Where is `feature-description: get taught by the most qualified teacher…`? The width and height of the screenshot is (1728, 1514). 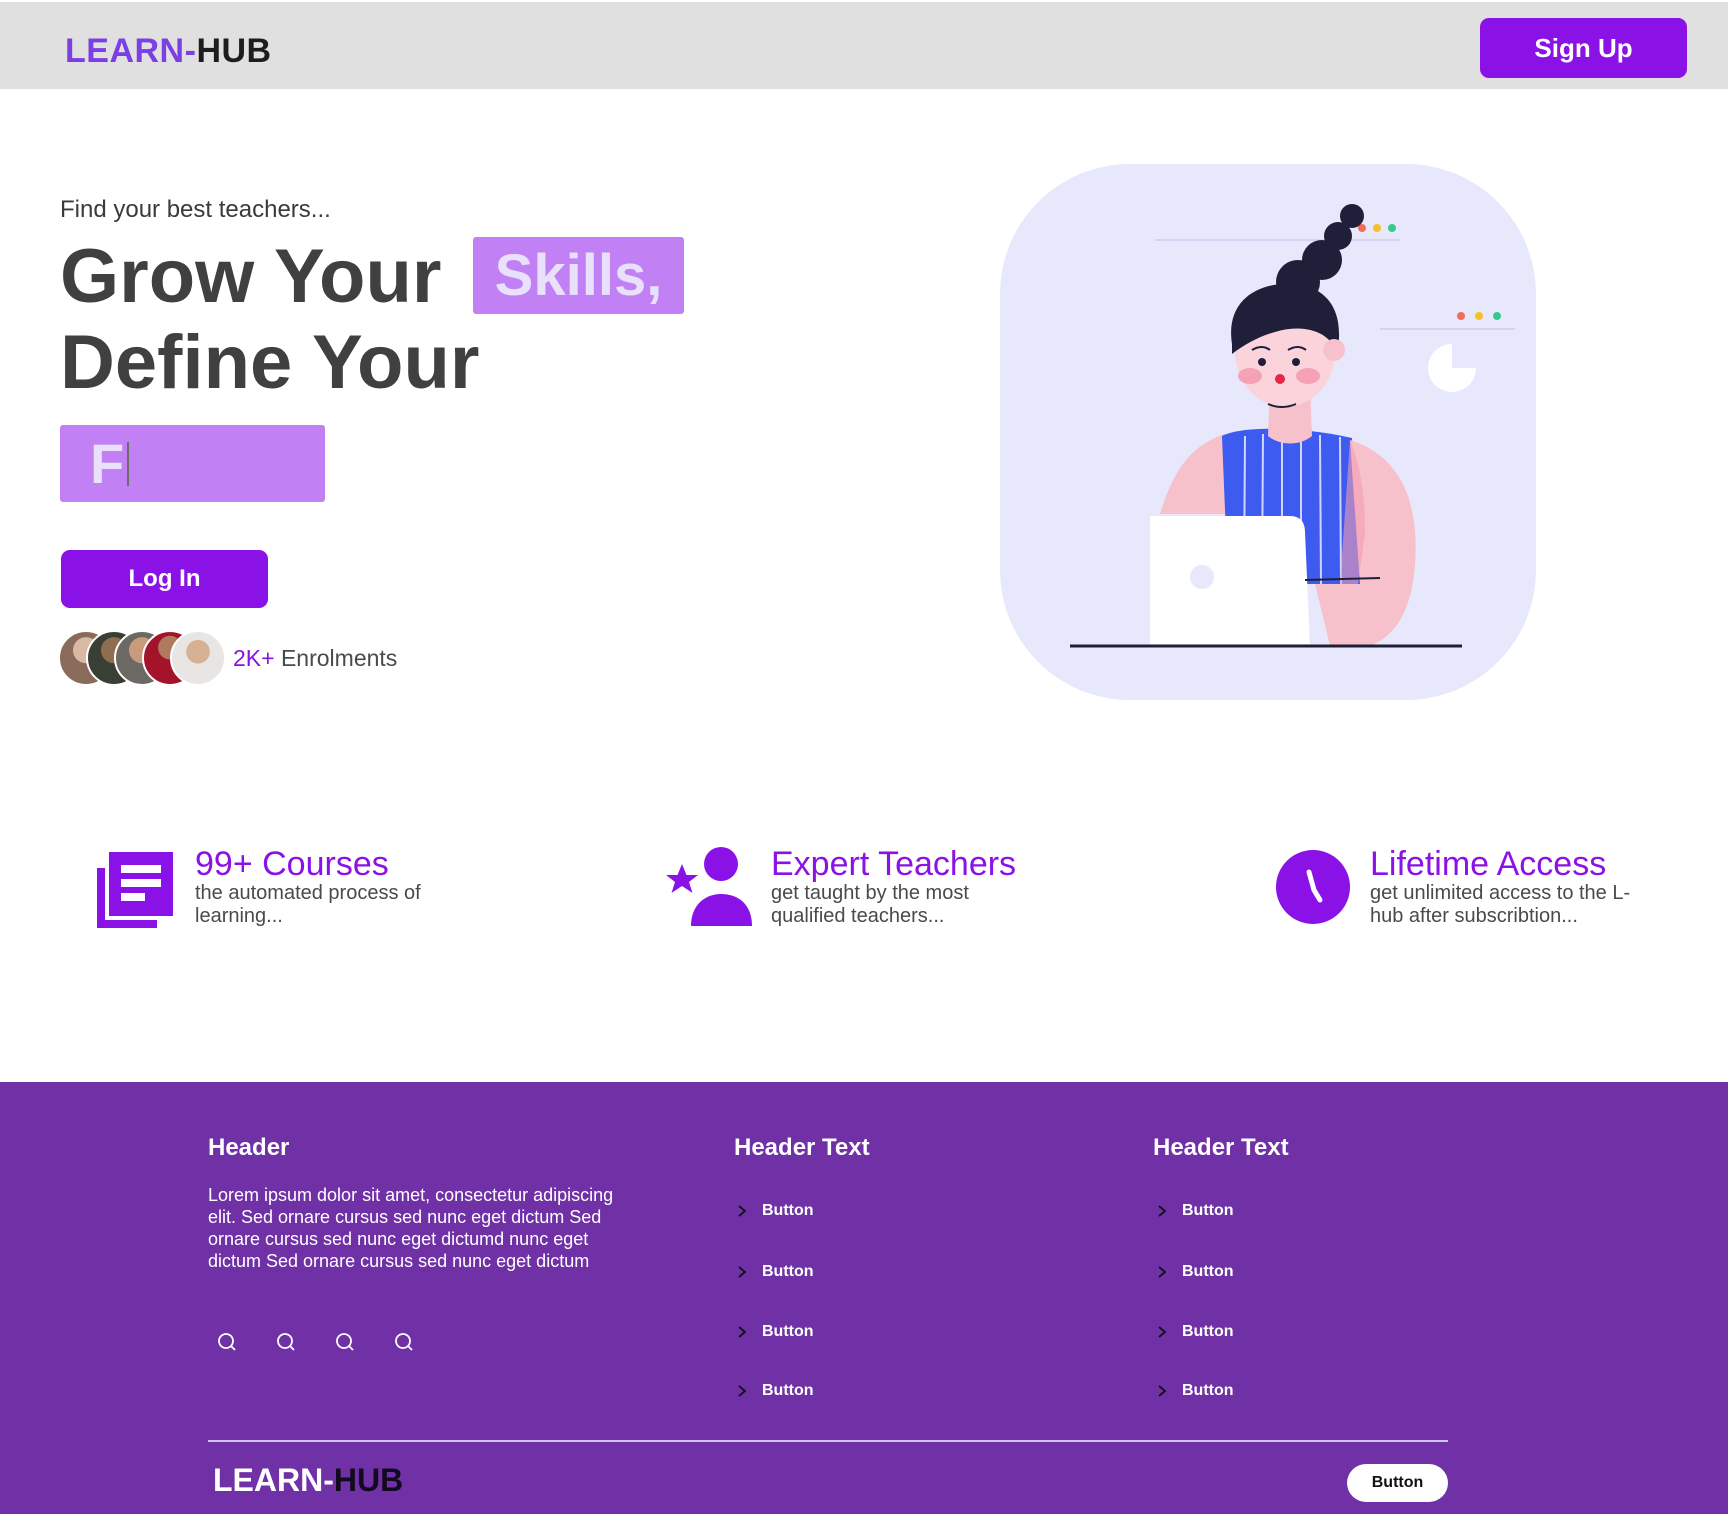 feature-description: get taught by the most qualified teacher… is located at coordinates (870, 904).